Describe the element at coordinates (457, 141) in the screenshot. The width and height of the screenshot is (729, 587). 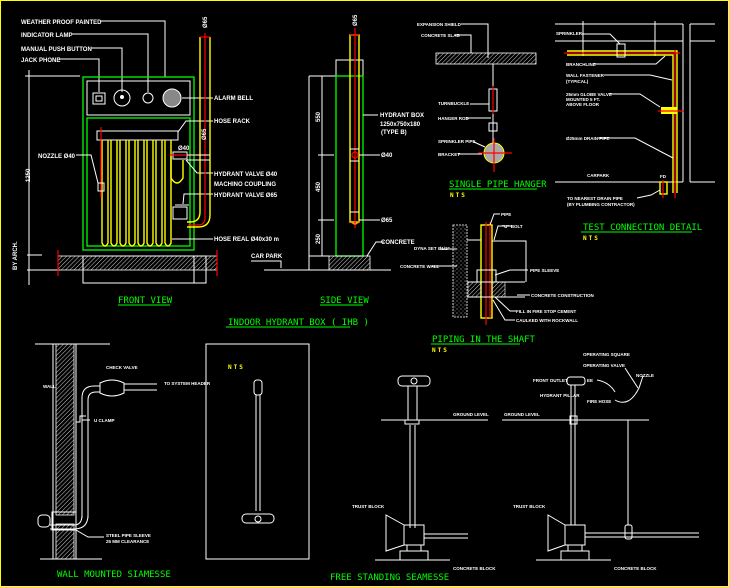
I see `sph-label-sprinkler-pipe: SPRINKLER PIPE` at that location.